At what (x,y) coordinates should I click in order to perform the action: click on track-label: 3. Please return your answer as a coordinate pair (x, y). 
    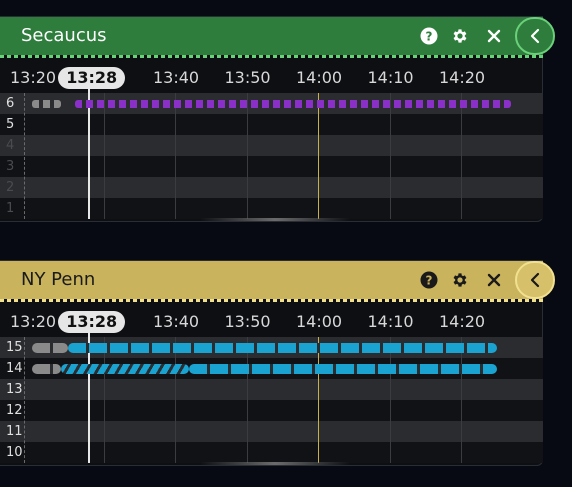
    Looking at the image, I should click on (10, 166).